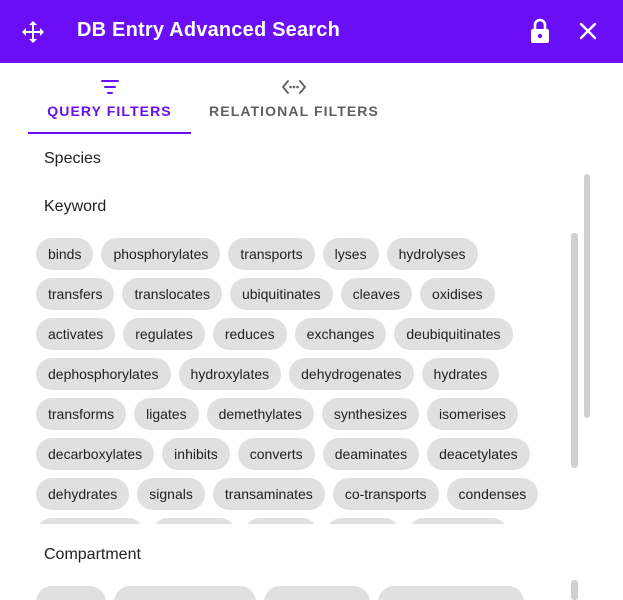 Image resolution: width=623 pixels, height=600 pixels. Describe the element at coordinates (574, 350) in the screenshot. I see `keyword-scrollbar` at that location.